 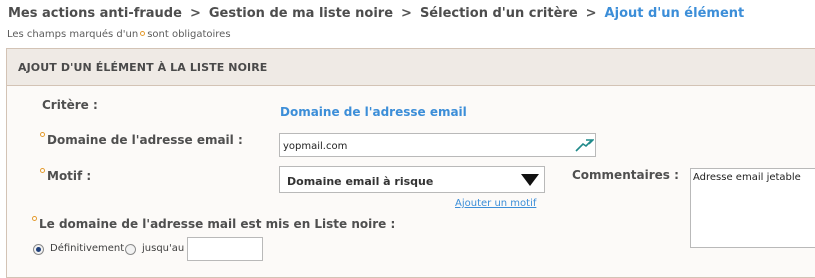 I want to click on domaine-email-input, so click(x=437, y=145).